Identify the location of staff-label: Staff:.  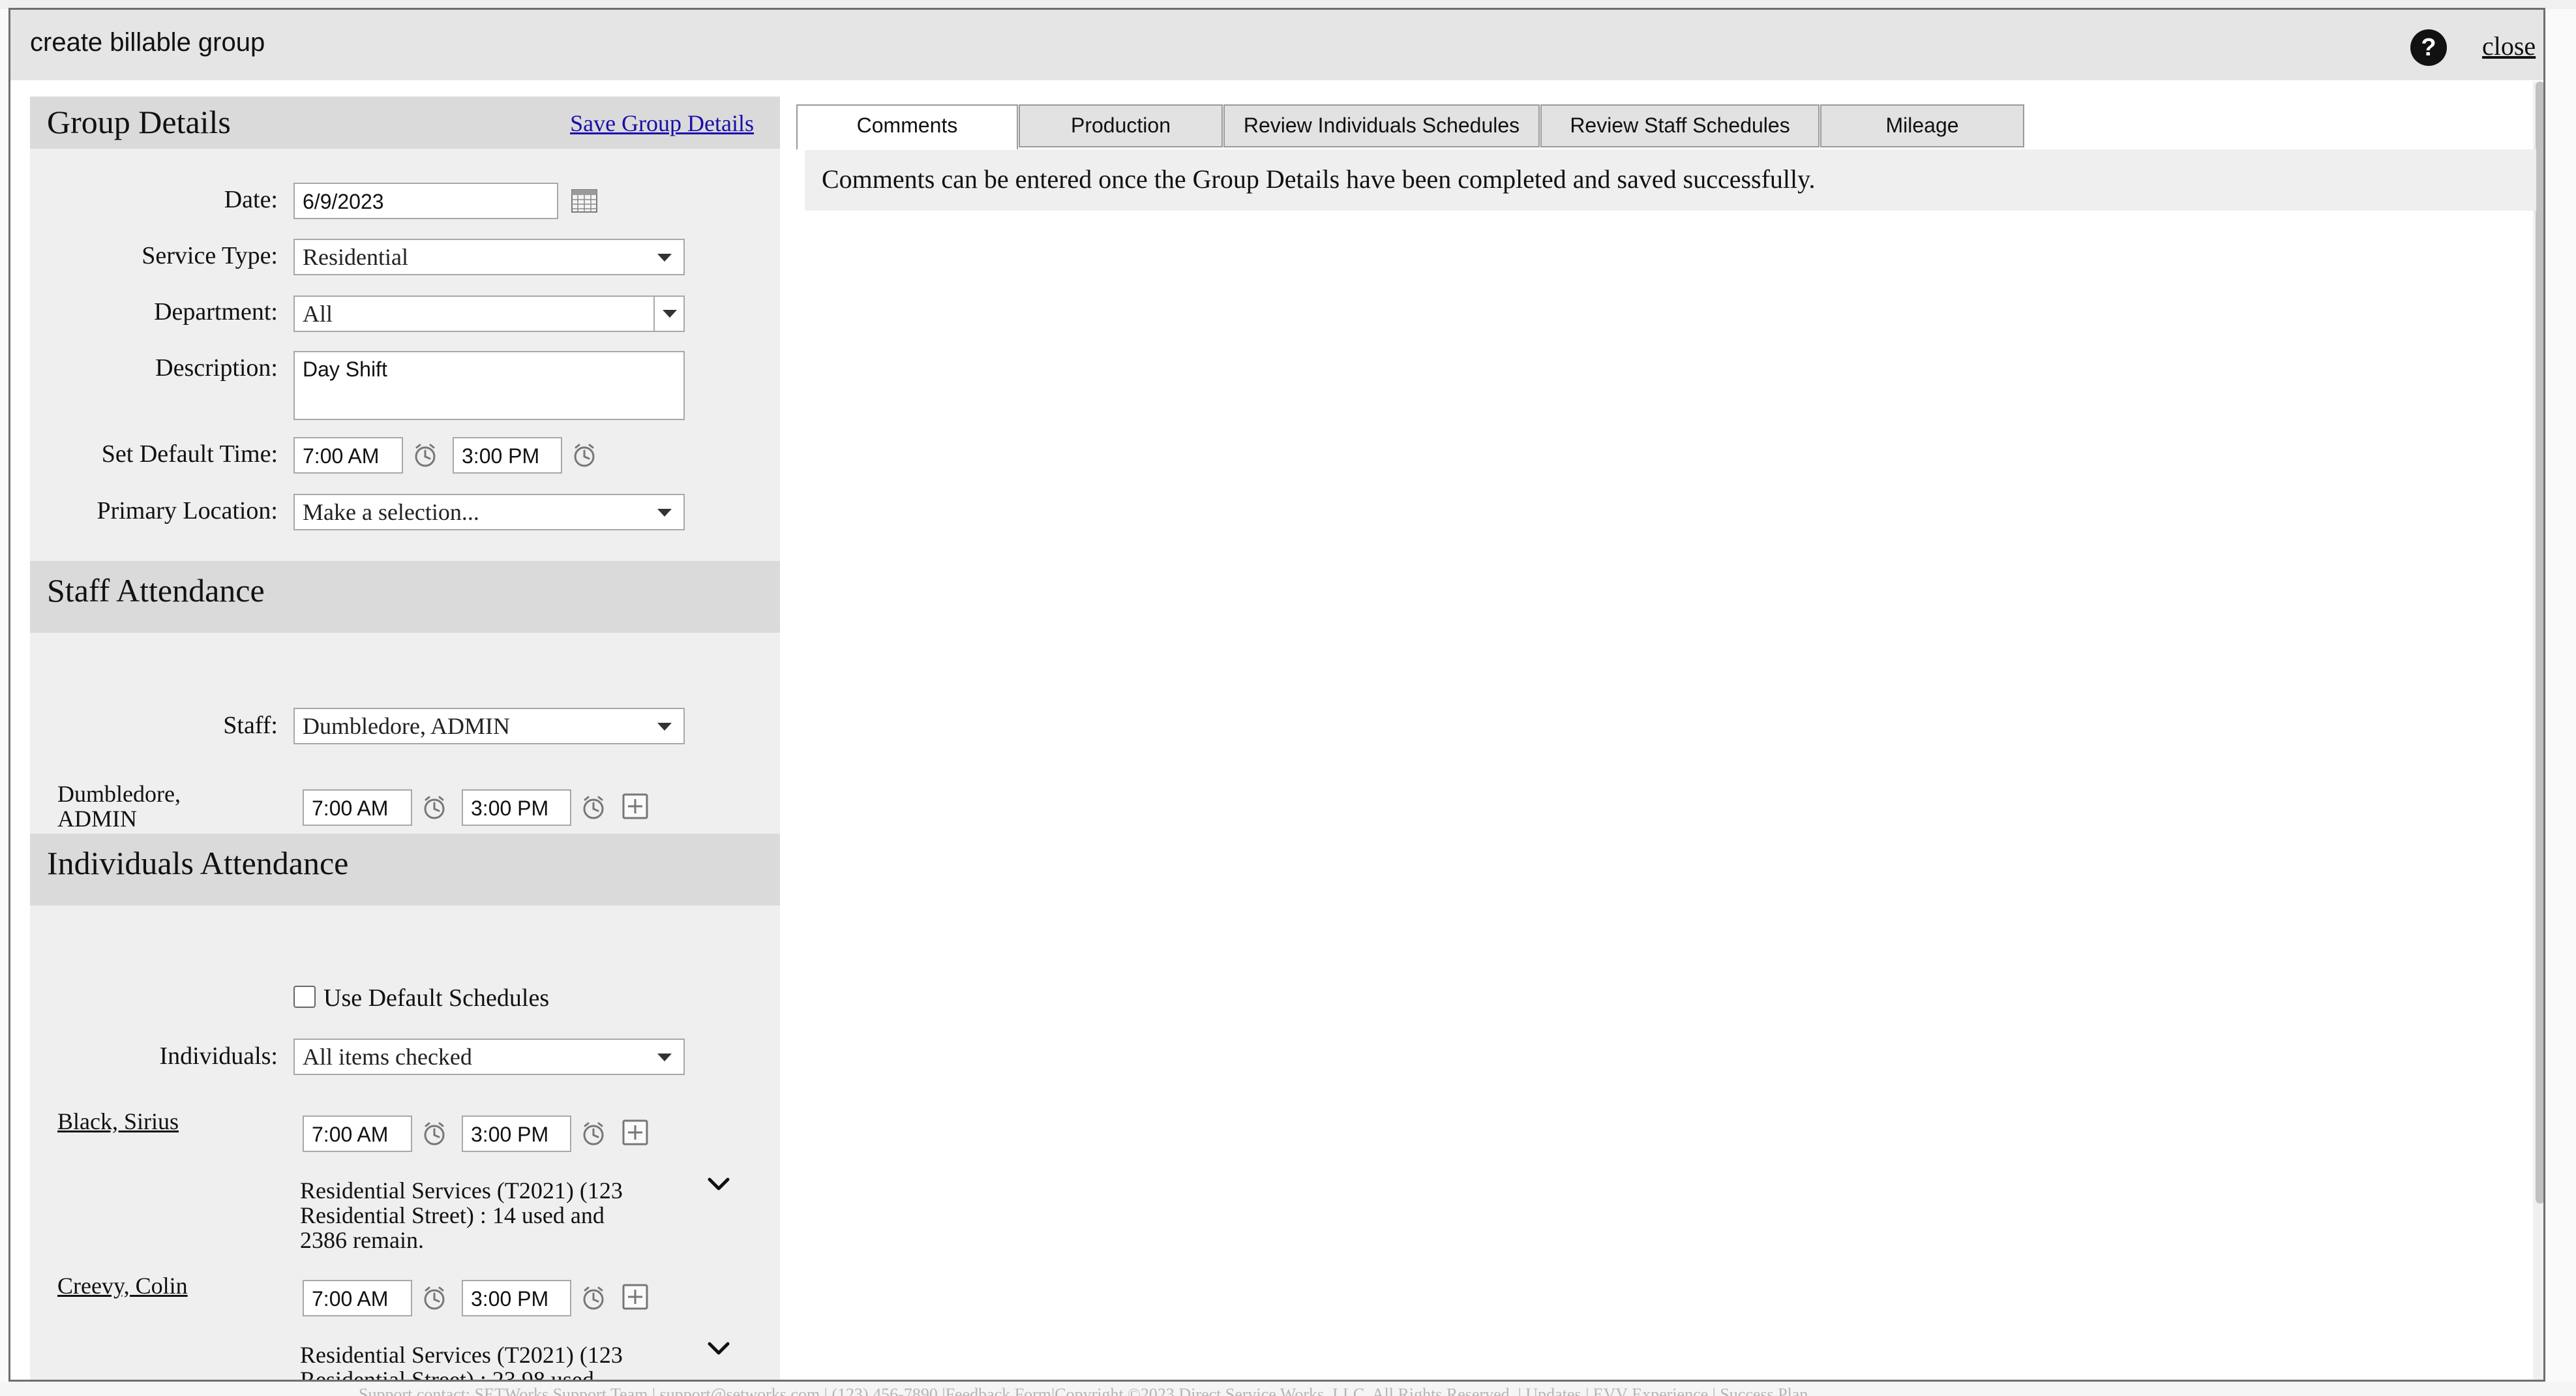
(250, 726).